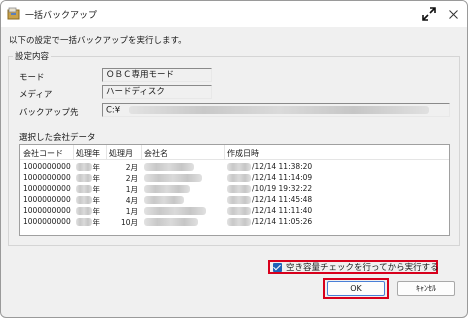 The height and width of the screenshot is (318, 468). I want to click on table-row: 1000000000 年 2月 /12/14 11:38:20, so click(234, 167).